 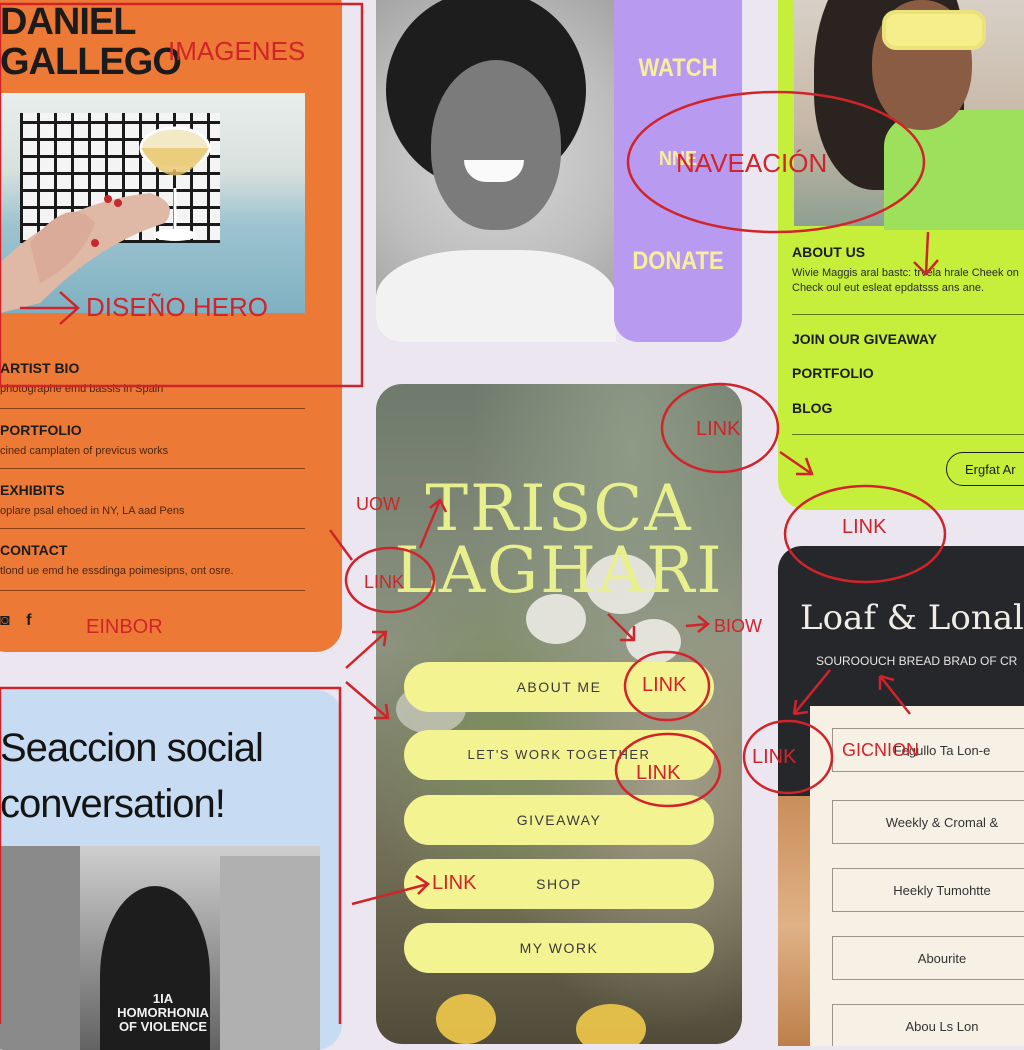 What do you see at coordinates (237, 51) in the screenshot?
I see `annotation-imagenes: IMAGENES` at bounding box center [237, 51].